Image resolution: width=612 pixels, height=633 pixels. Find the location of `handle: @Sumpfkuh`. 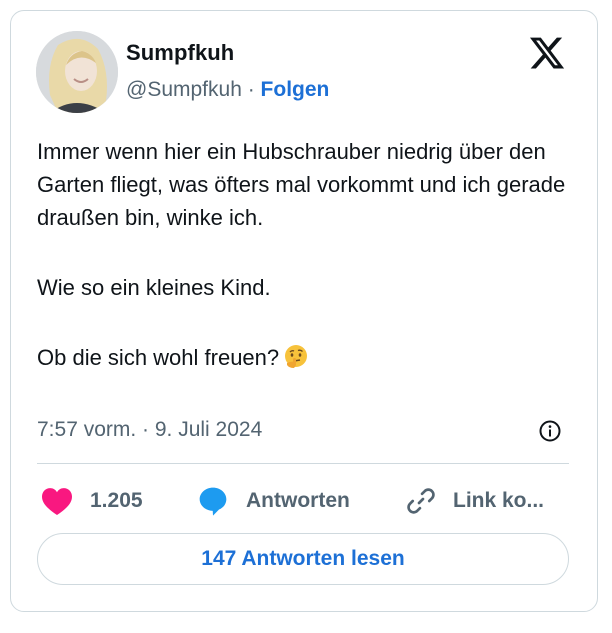

handle: @Sumpfkuh is located at coordinates (184, 89).